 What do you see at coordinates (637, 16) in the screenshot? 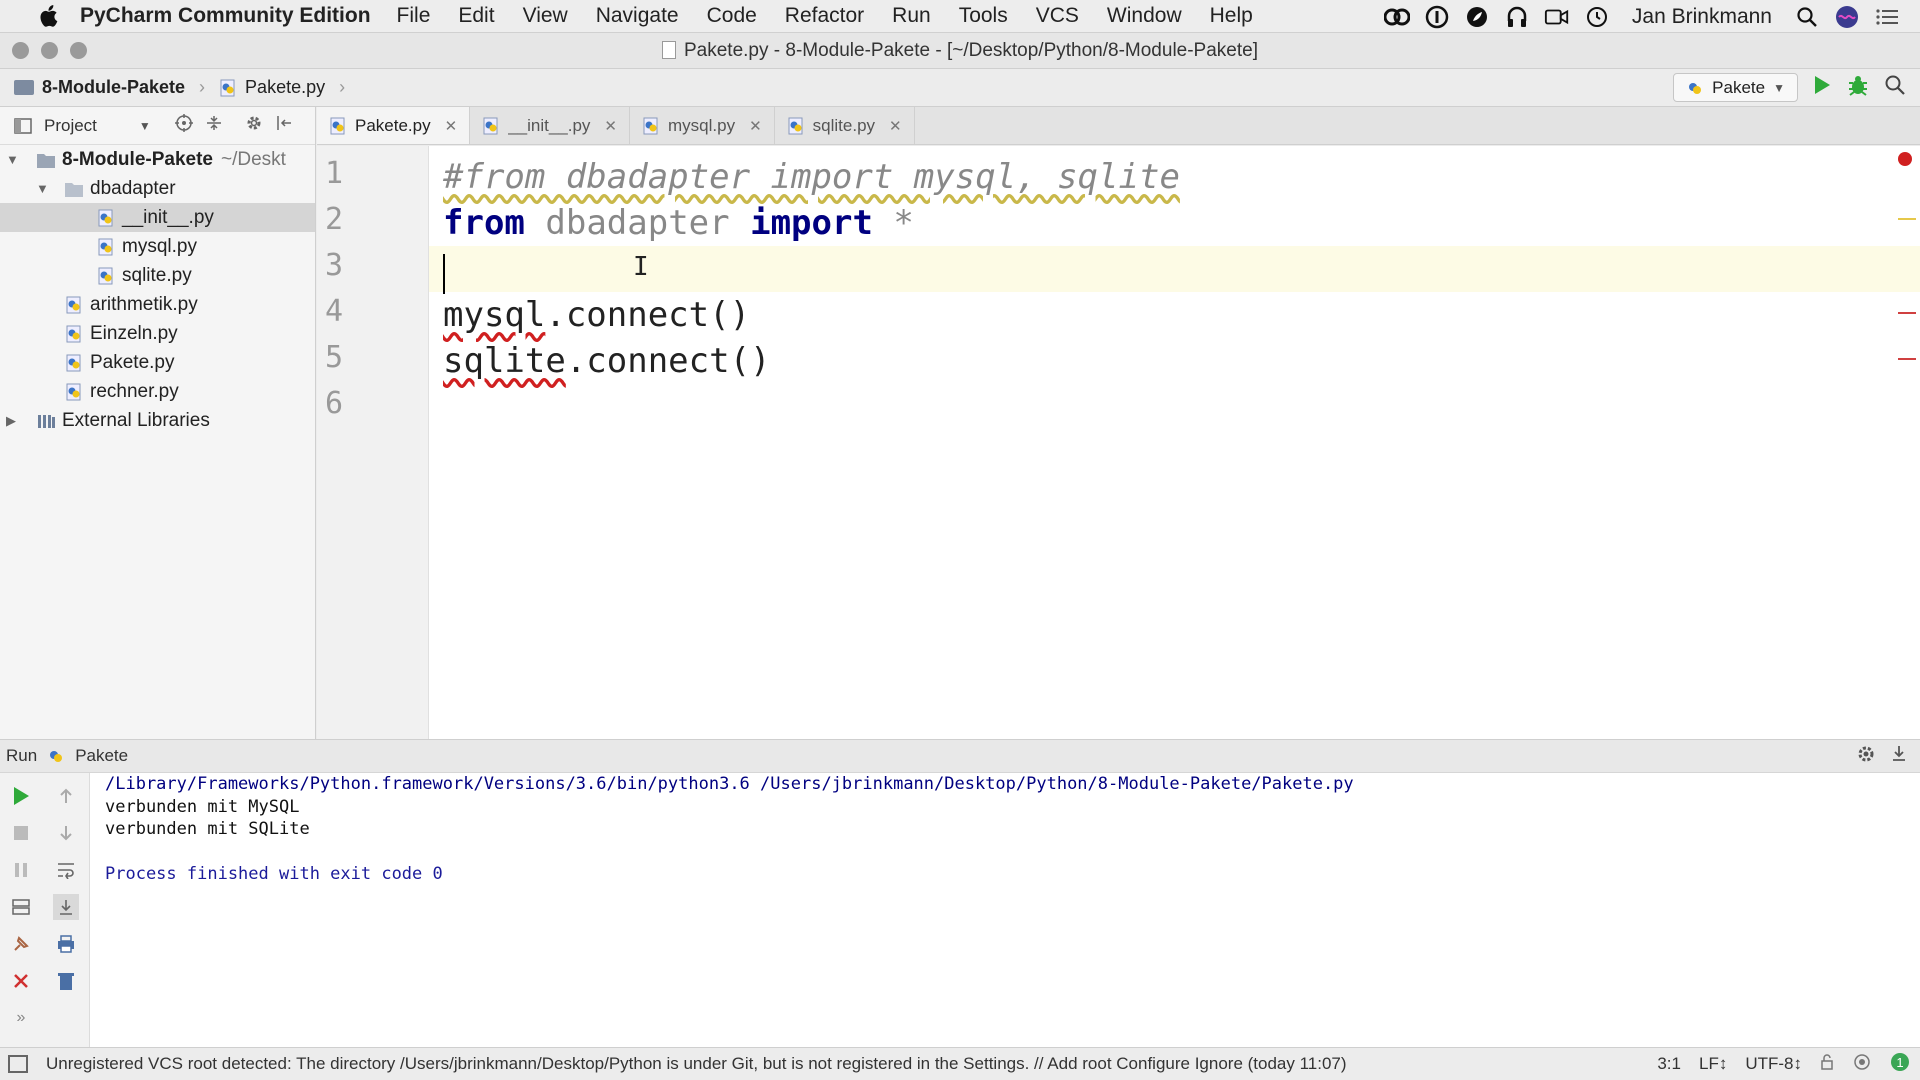
I see `menu-navigate: Navigate` at bounding box center [637, 16].